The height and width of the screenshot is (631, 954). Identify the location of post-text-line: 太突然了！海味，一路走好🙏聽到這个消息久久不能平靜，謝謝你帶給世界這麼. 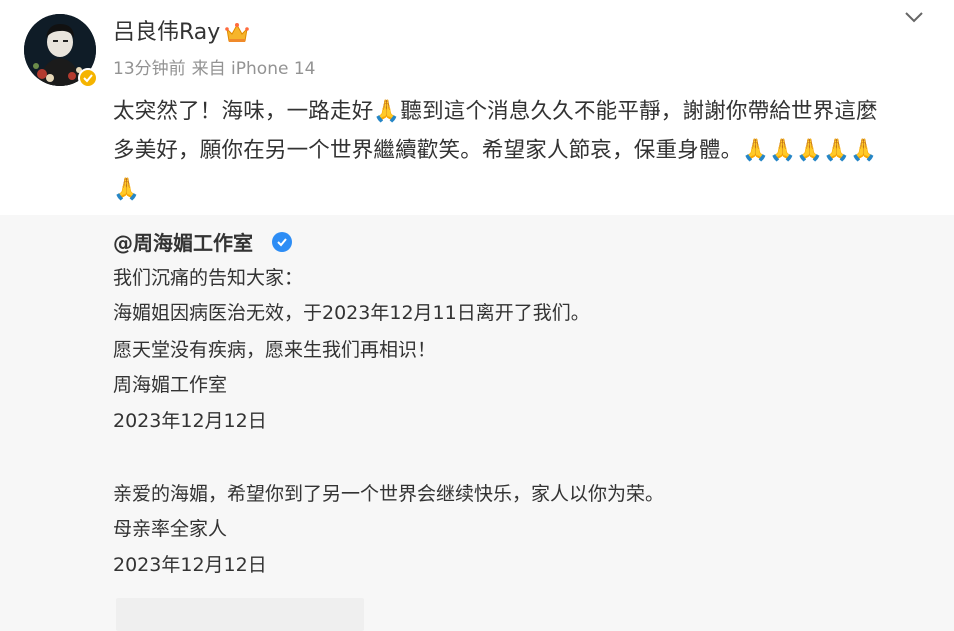
(495, 111).